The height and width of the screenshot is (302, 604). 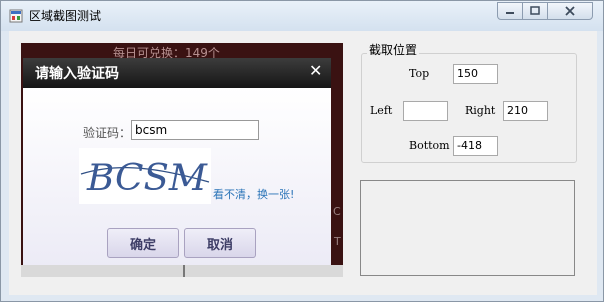 I want to click on capture-position-title: 截取位置, so click(x=393, y=49).